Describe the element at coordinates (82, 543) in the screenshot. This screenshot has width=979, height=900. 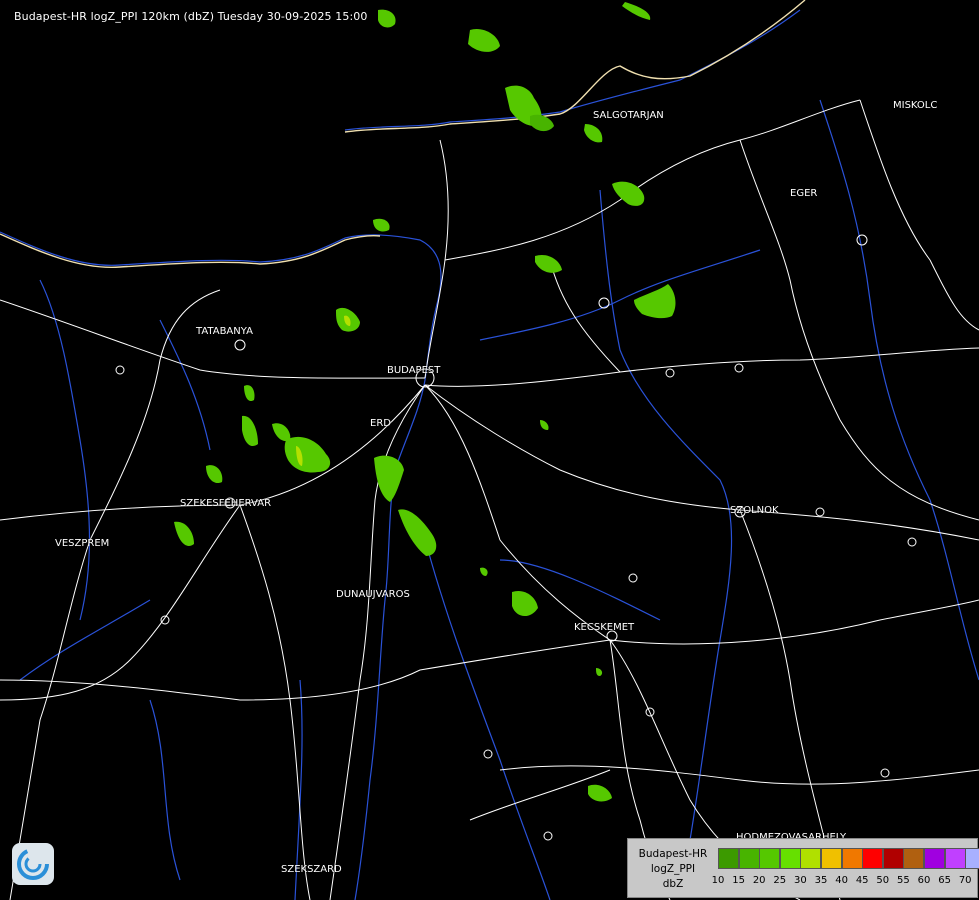
I see `city-label-veszprem: VESZPREM` at that location.